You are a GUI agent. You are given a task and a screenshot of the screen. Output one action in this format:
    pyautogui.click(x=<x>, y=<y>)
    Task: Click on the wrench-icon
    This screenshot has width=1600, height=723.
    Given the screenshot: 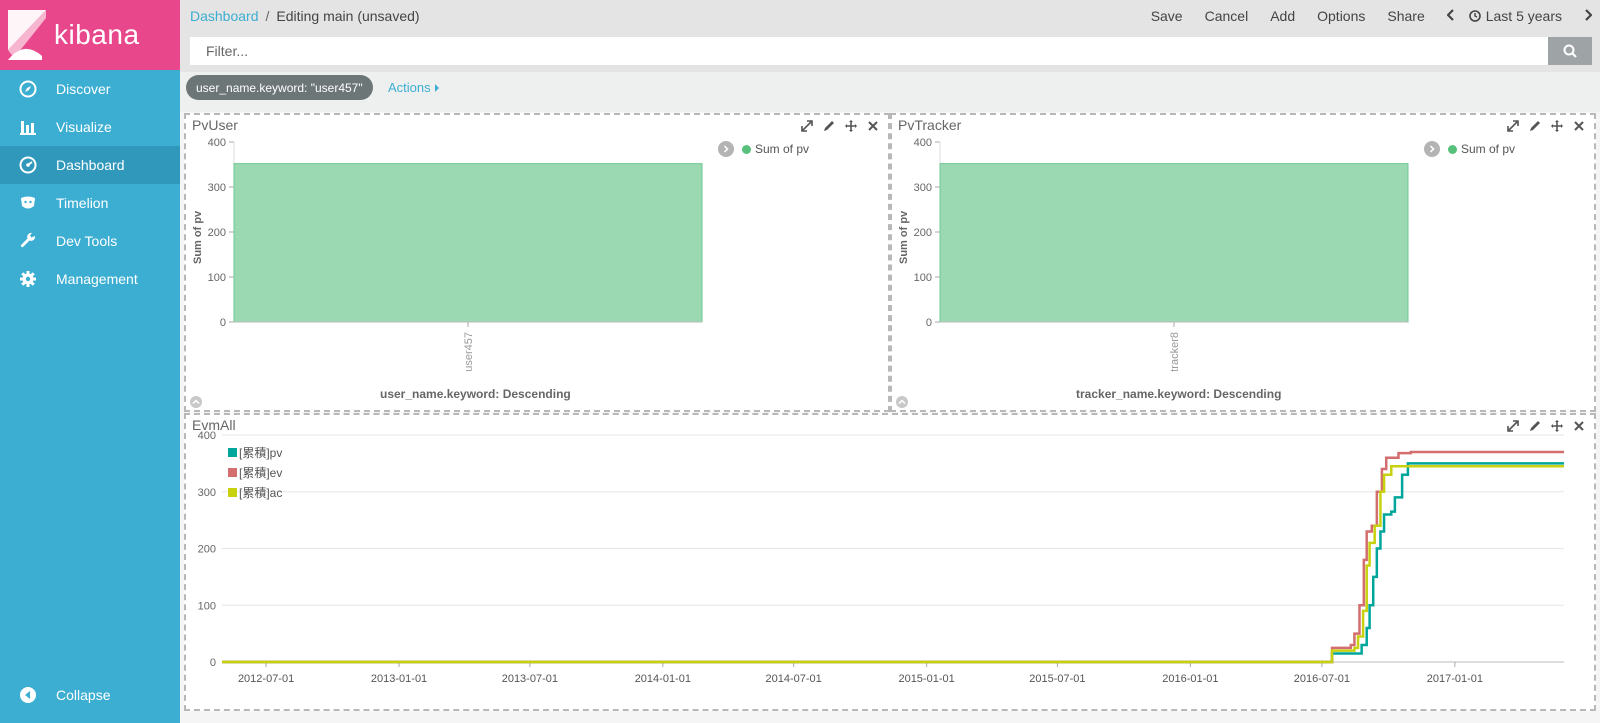 What is the action you would take?
    pyautogui.click(x=28, y=241)
    